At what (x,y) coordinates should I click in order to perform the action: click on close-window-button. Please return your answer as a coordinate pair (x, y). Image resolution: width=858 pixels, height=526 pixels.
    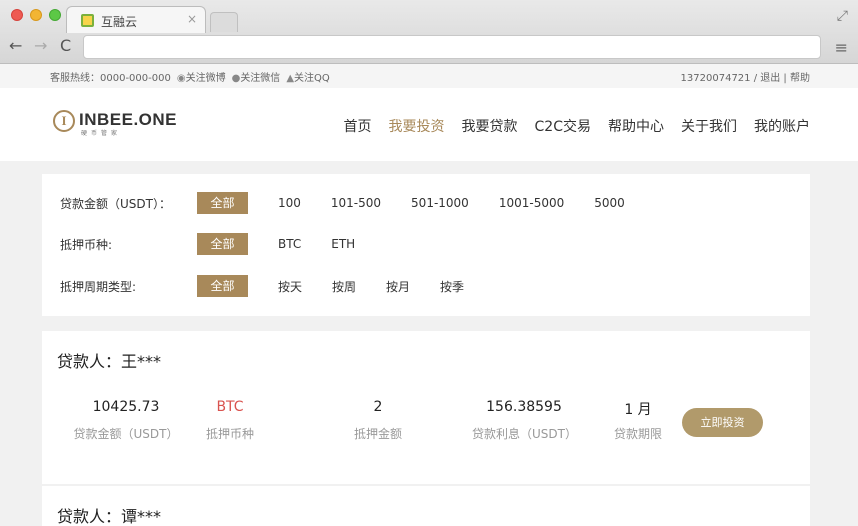
    Looking at the image, I should click on (17, 15).